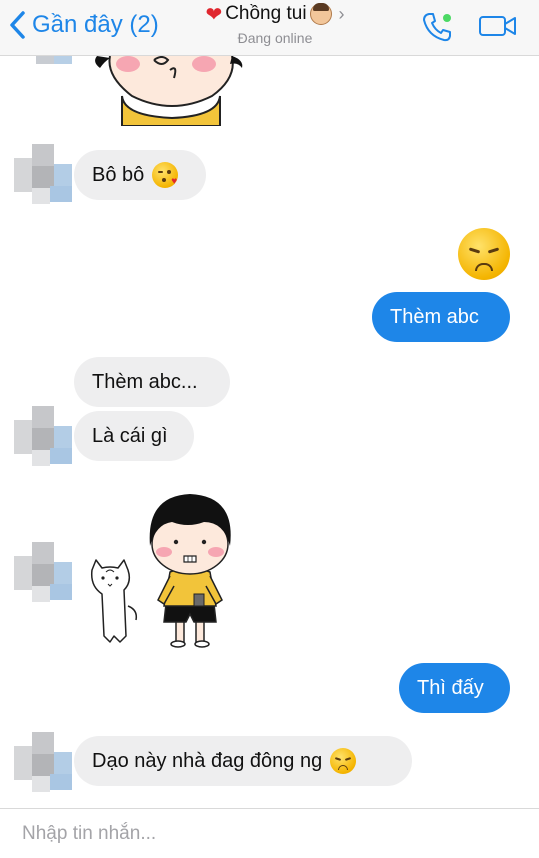  Describe the element at coordinates (450, 687) in the screenshot. I see `message-text: Thì đấy` at that location.